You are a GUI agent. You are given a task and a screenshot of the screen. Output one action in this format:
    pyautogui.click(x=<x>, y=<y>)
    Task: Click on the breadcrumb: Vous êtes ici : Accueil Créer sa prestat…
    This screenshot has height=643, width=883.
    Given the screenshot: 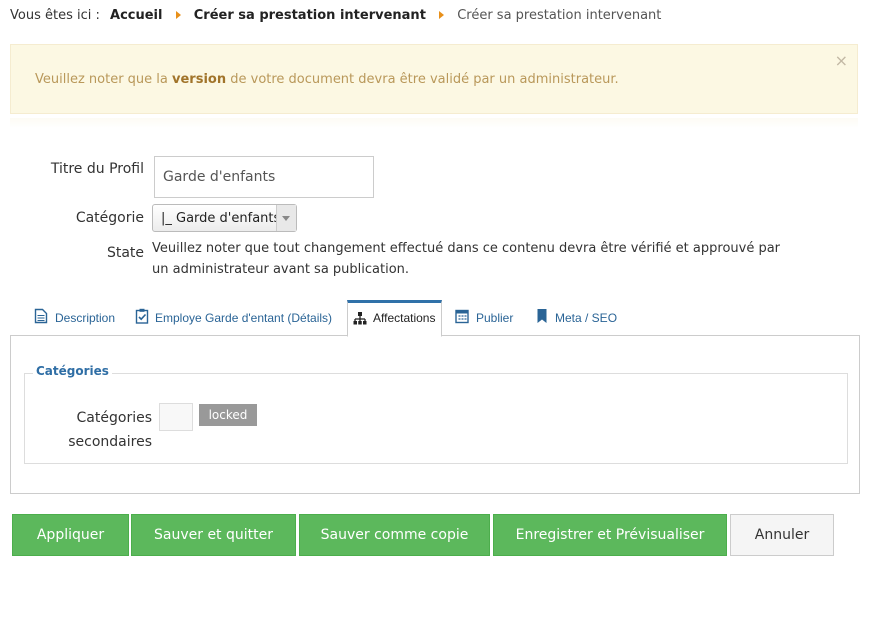 What is the action you would take?
    pyautogui.click(x=335, y=15)
    